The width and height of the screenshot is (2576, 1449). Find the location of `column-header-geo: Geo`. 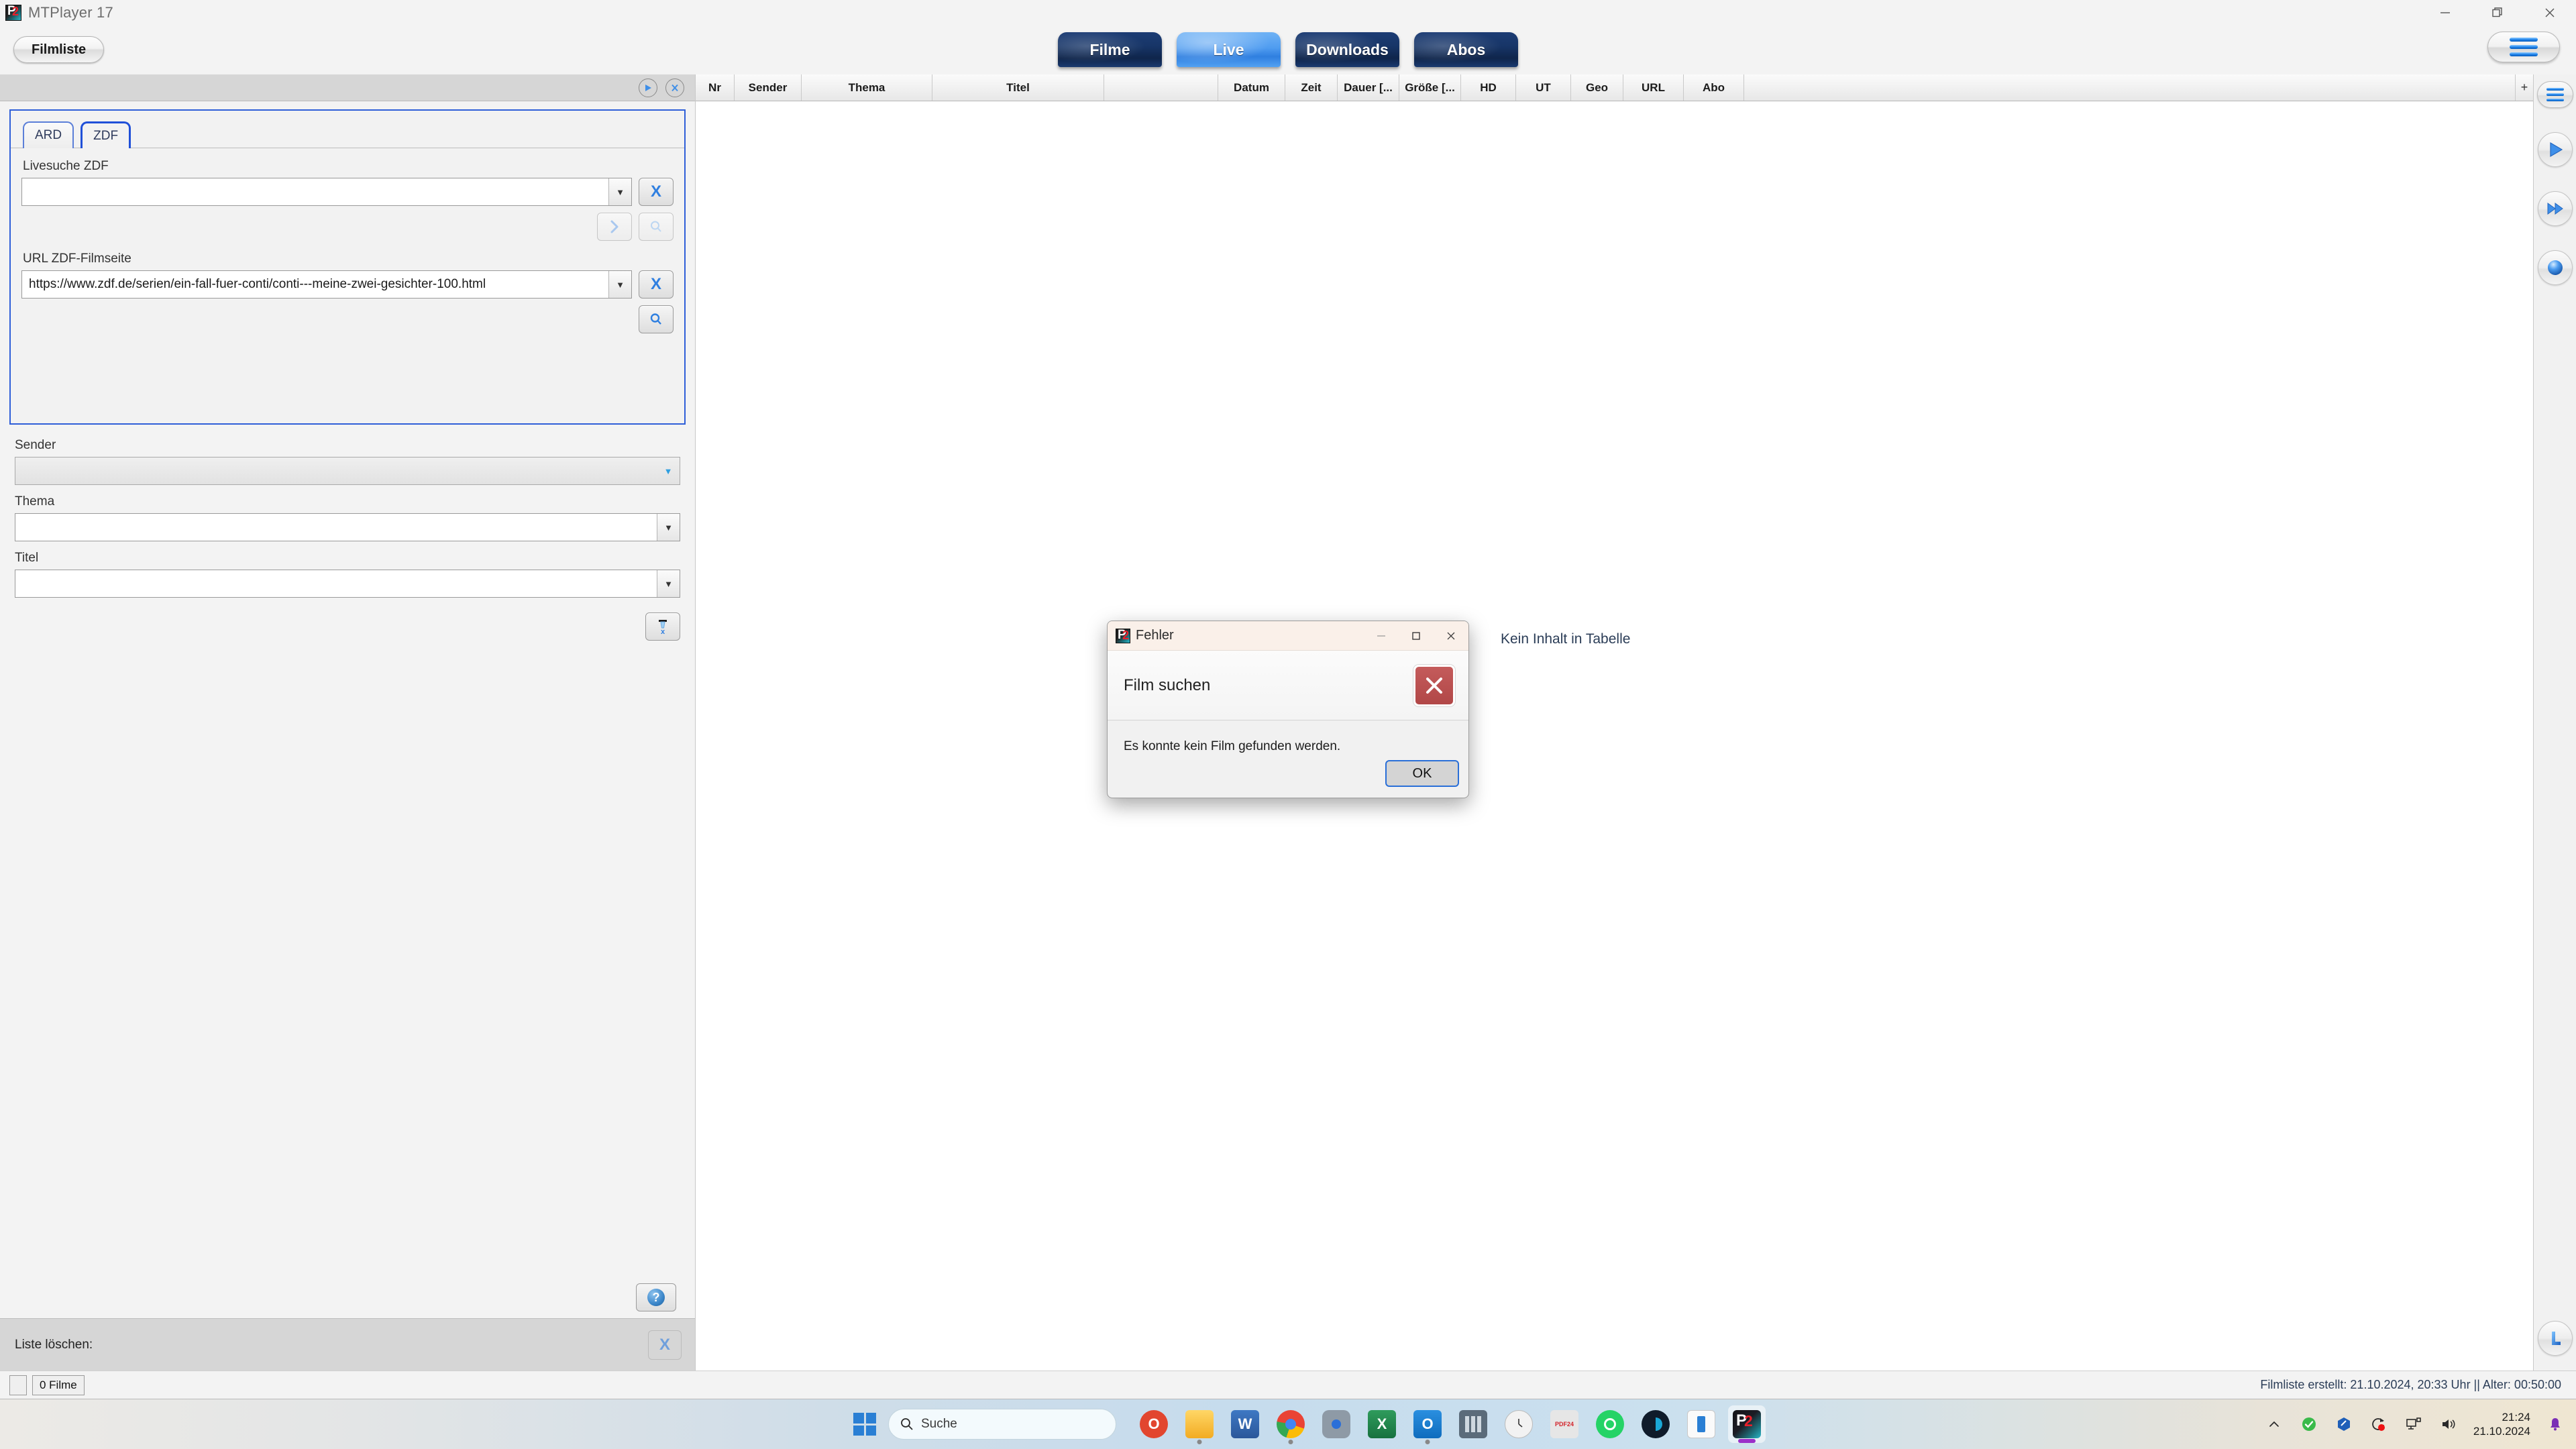

column-header-geo: Geo is located at coordinates (1597, 87).